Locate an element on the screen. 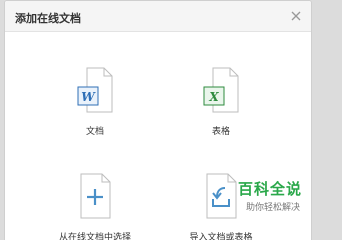 The height and width of the screenshot is (240, 342). excel-sheet-icon: X is located at coordinates (221, 90).